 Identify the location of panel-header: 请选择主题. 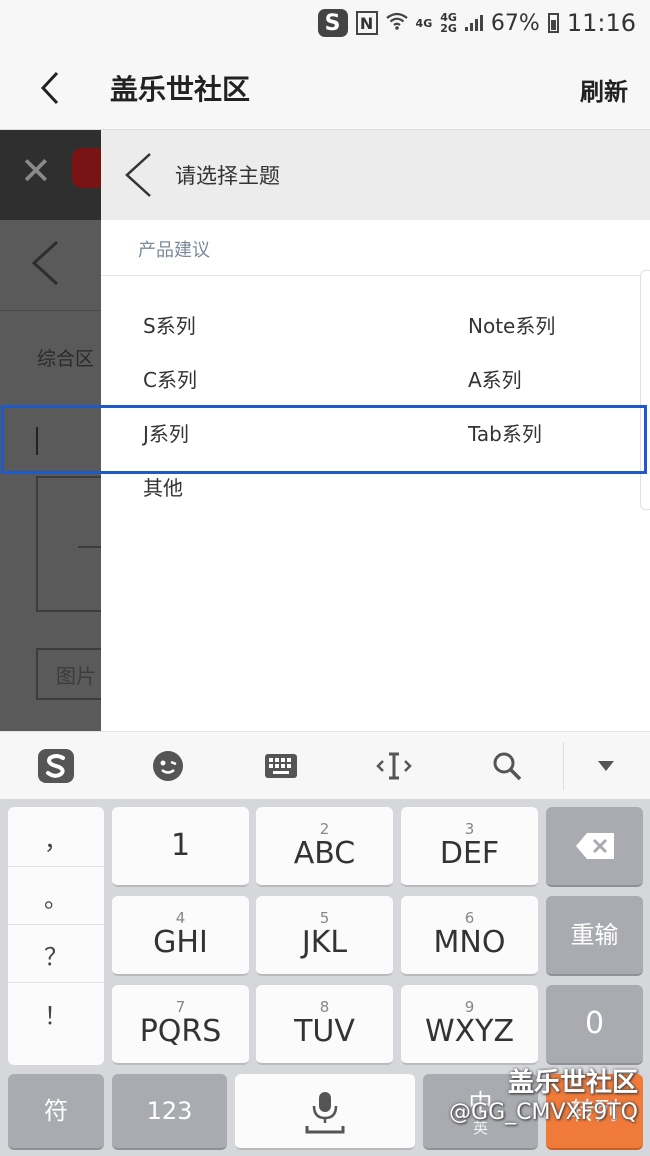
(375, 175).